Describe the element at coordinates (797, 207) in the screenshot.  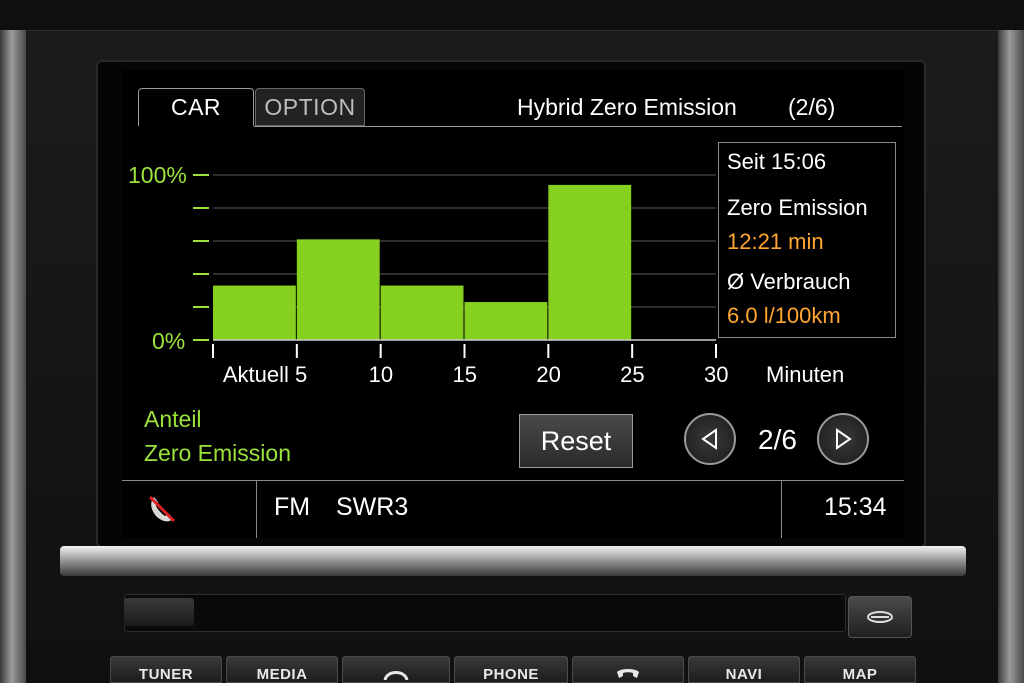
I see `zero-emission-label: Zero Emission` at that location.